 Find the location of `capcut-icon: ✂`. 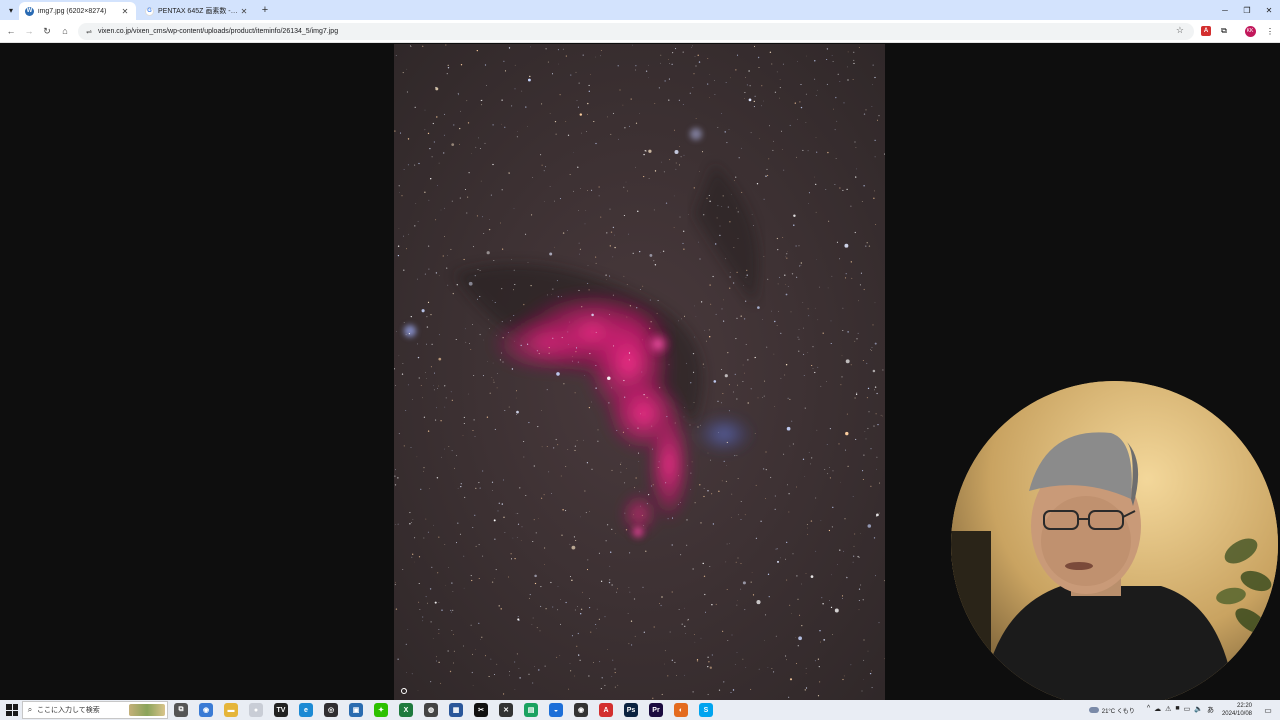

capcut-icon: ✂ is located at coordinates (481, 710).